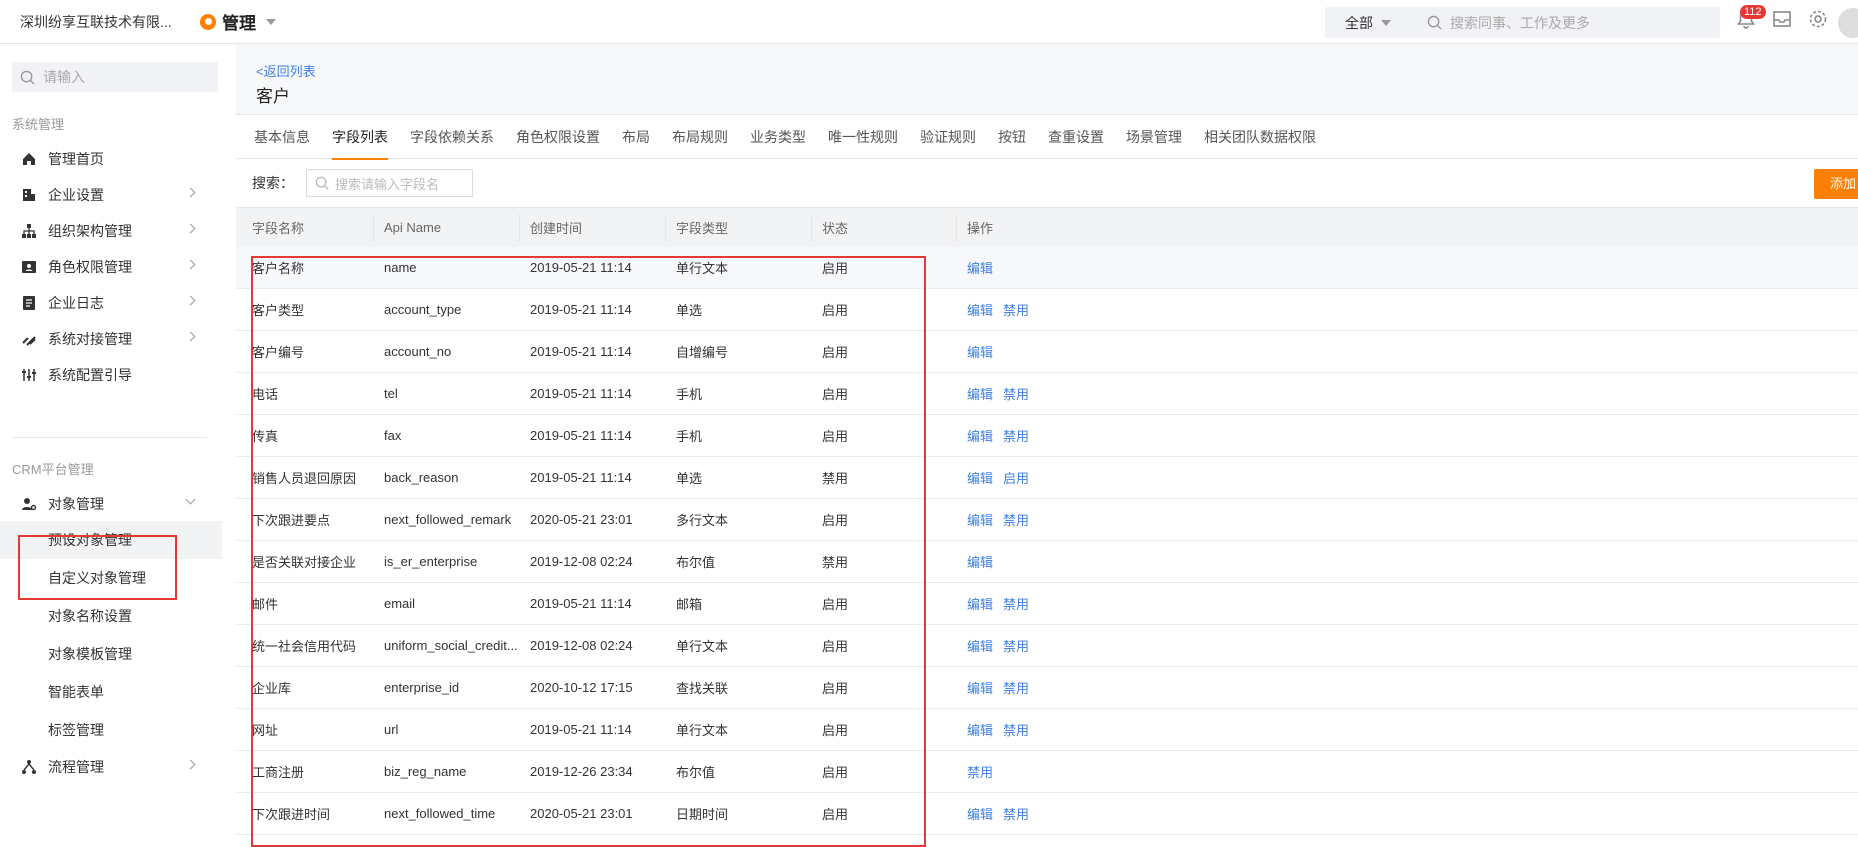 The image size is (1858, 847). Describe the element at coordinates (558, 137) in the screenshot. I see `tab-item: 角色权限设置` at that location.